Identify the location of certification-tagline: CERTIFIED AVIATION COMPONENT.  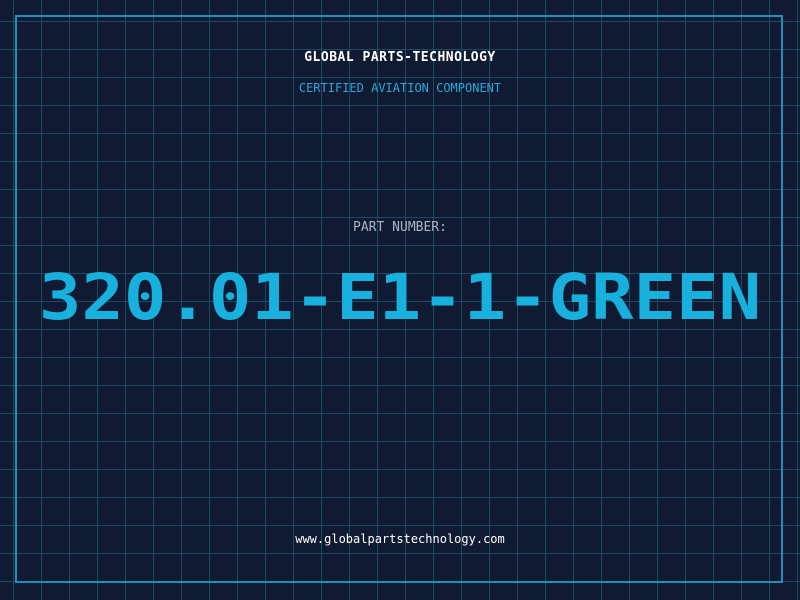
(400, 88).